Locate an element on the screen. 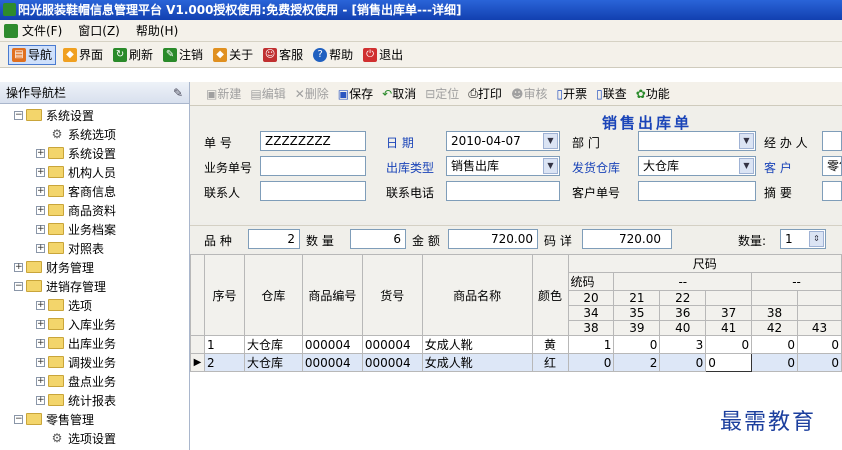 This screenshot has height=450, width=842. phone-field is located at coordinates (503, 191).